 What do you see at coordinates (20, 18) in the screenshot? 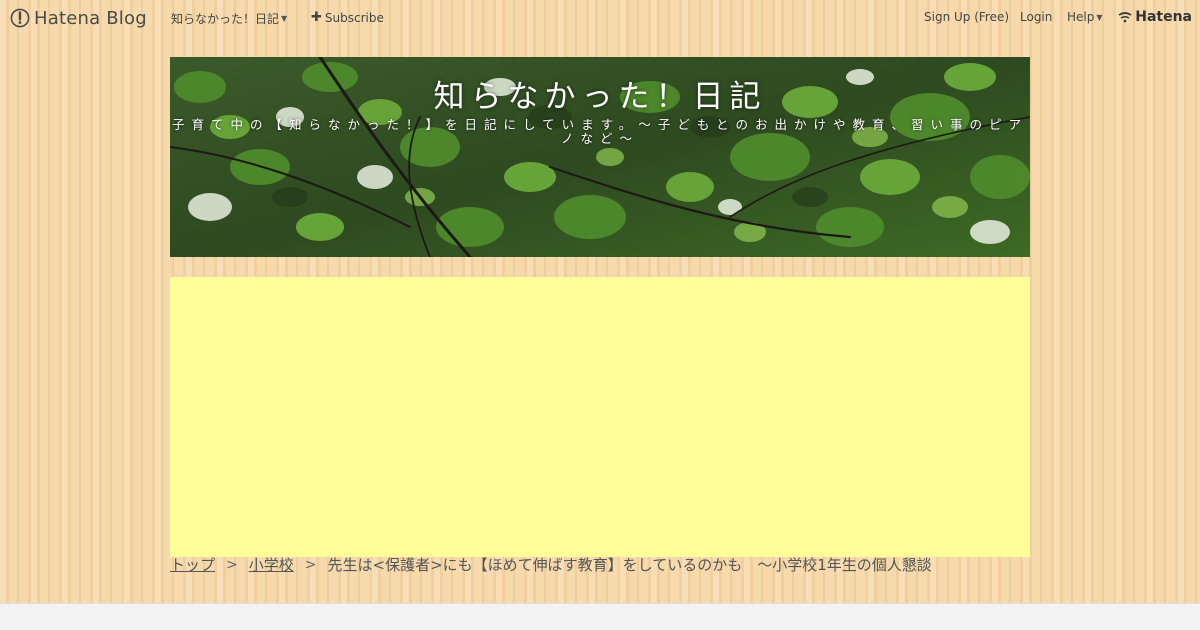
I see `hatena-blog-logo-icon` at bounding box center [20, 18].